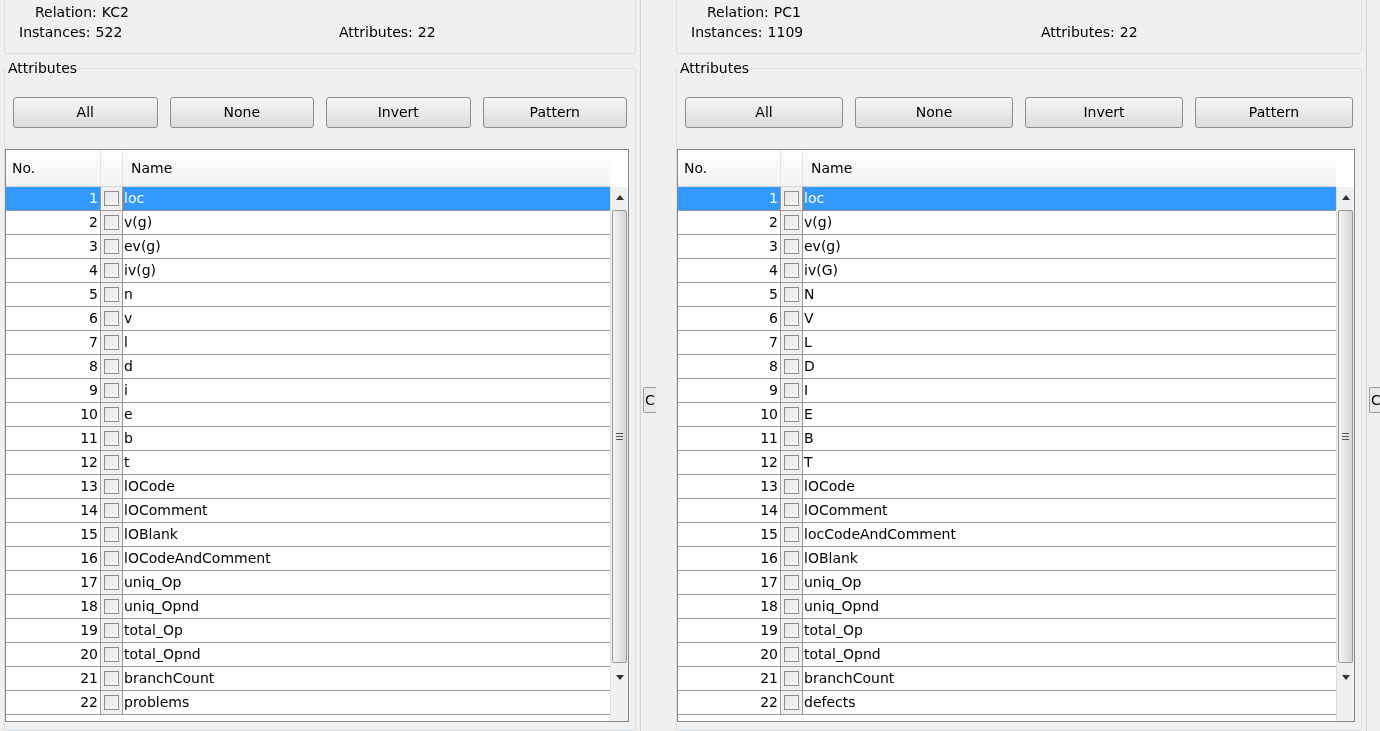 This screenshot has width=1380, height=731. I want to click on filter-button: All, so click(764, 112).